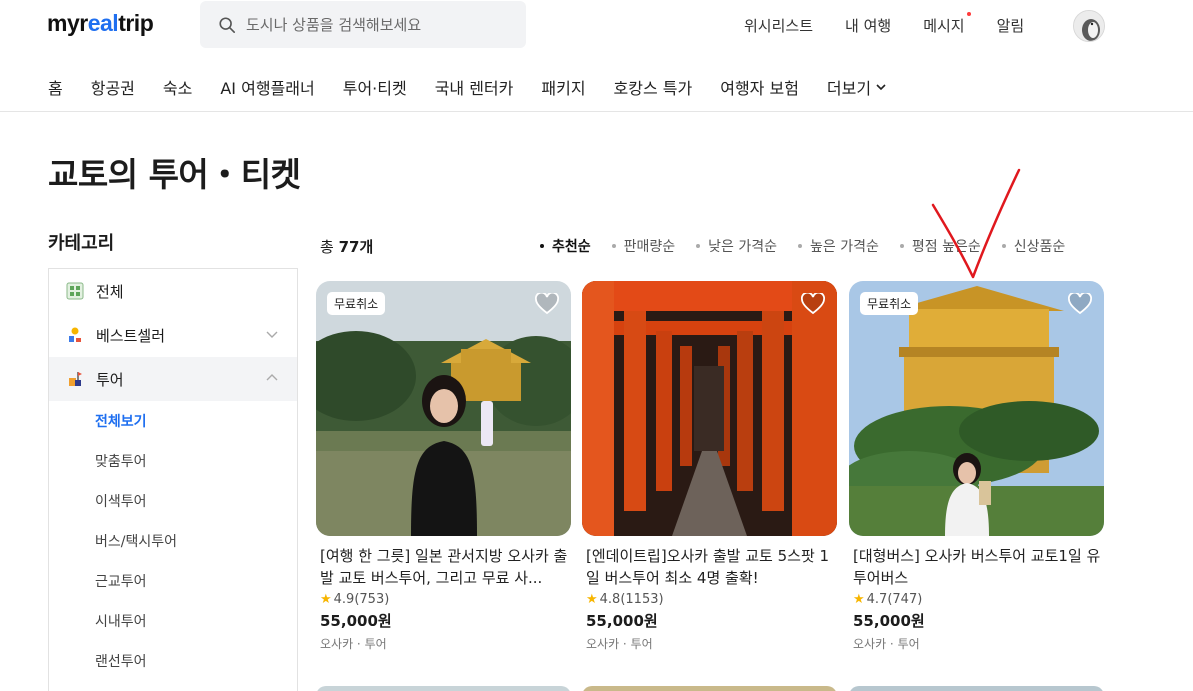  Describe the element at coordinates (905, 599) in the screenshot. I see `review-count: (747)` at that location.